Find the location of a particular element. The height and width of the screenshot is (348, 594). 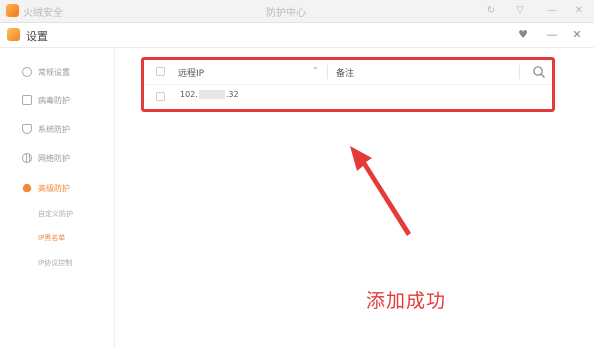

sidebar-item-virus-protection: 病毒防护 is located at coordinates (46, 100).